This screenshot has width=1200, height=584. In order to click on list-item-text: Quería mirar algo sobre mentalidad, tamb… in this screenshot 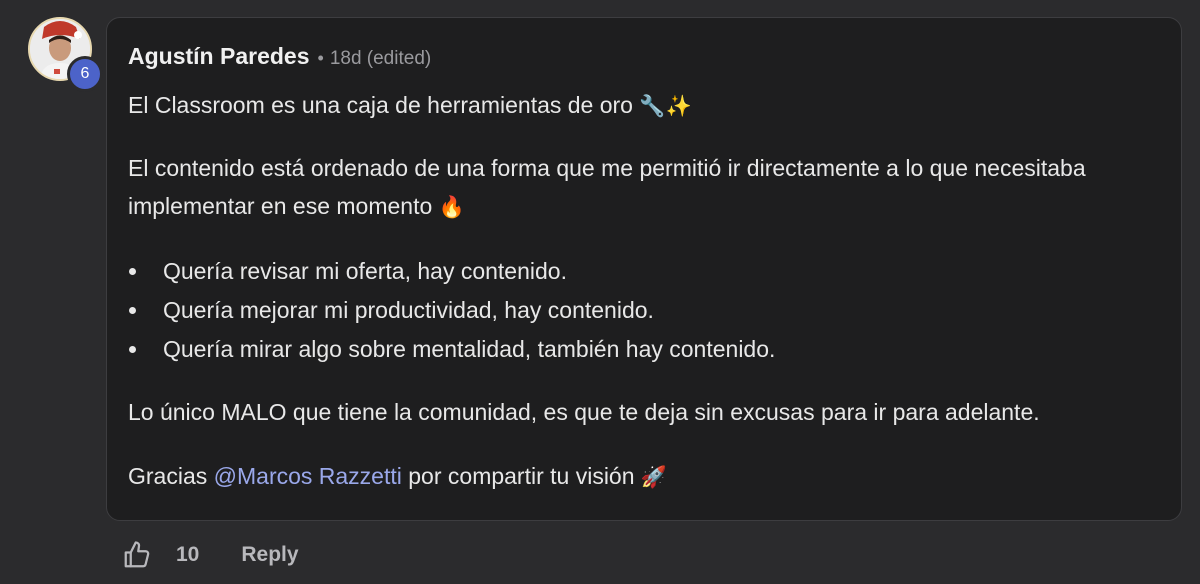, I will do `click(469, 349)`.